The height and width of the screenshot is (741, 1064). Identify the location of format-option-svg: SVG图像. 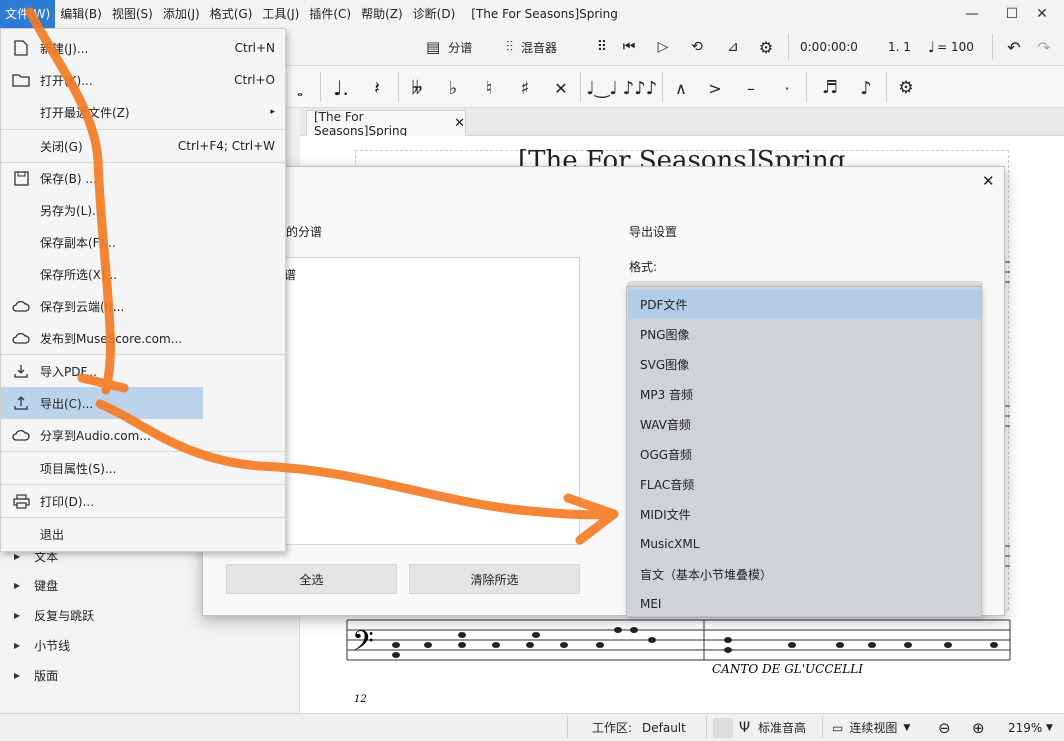
(804, 364).